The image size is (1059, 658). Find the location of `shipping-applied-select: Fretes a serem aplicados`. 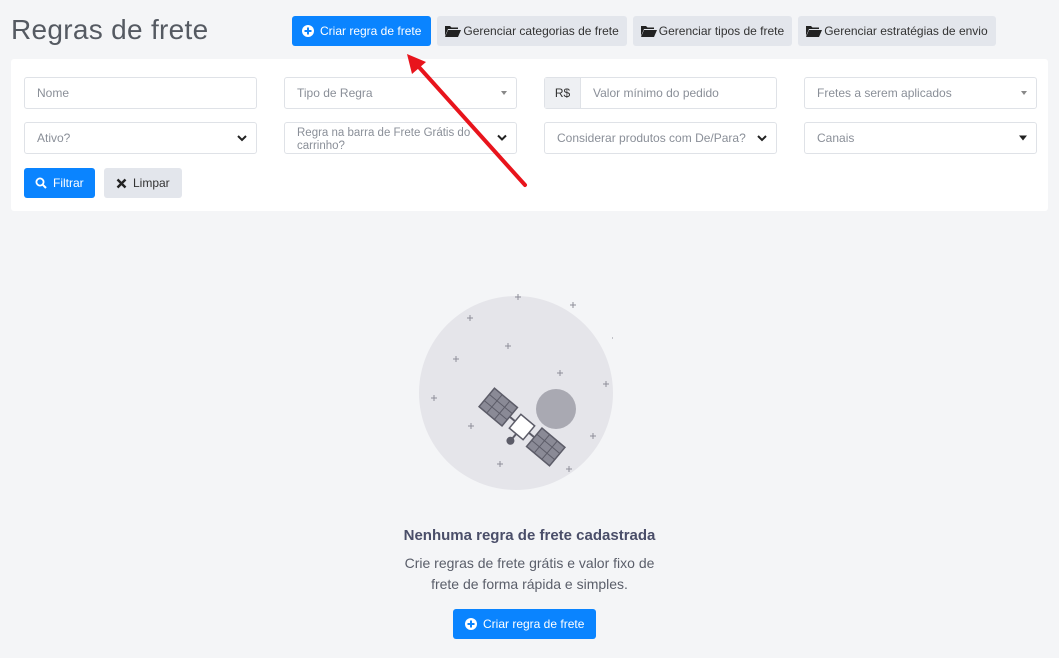

shipping-applied-select: Fretes a serem aplicados is located at coordinates (920, 93).